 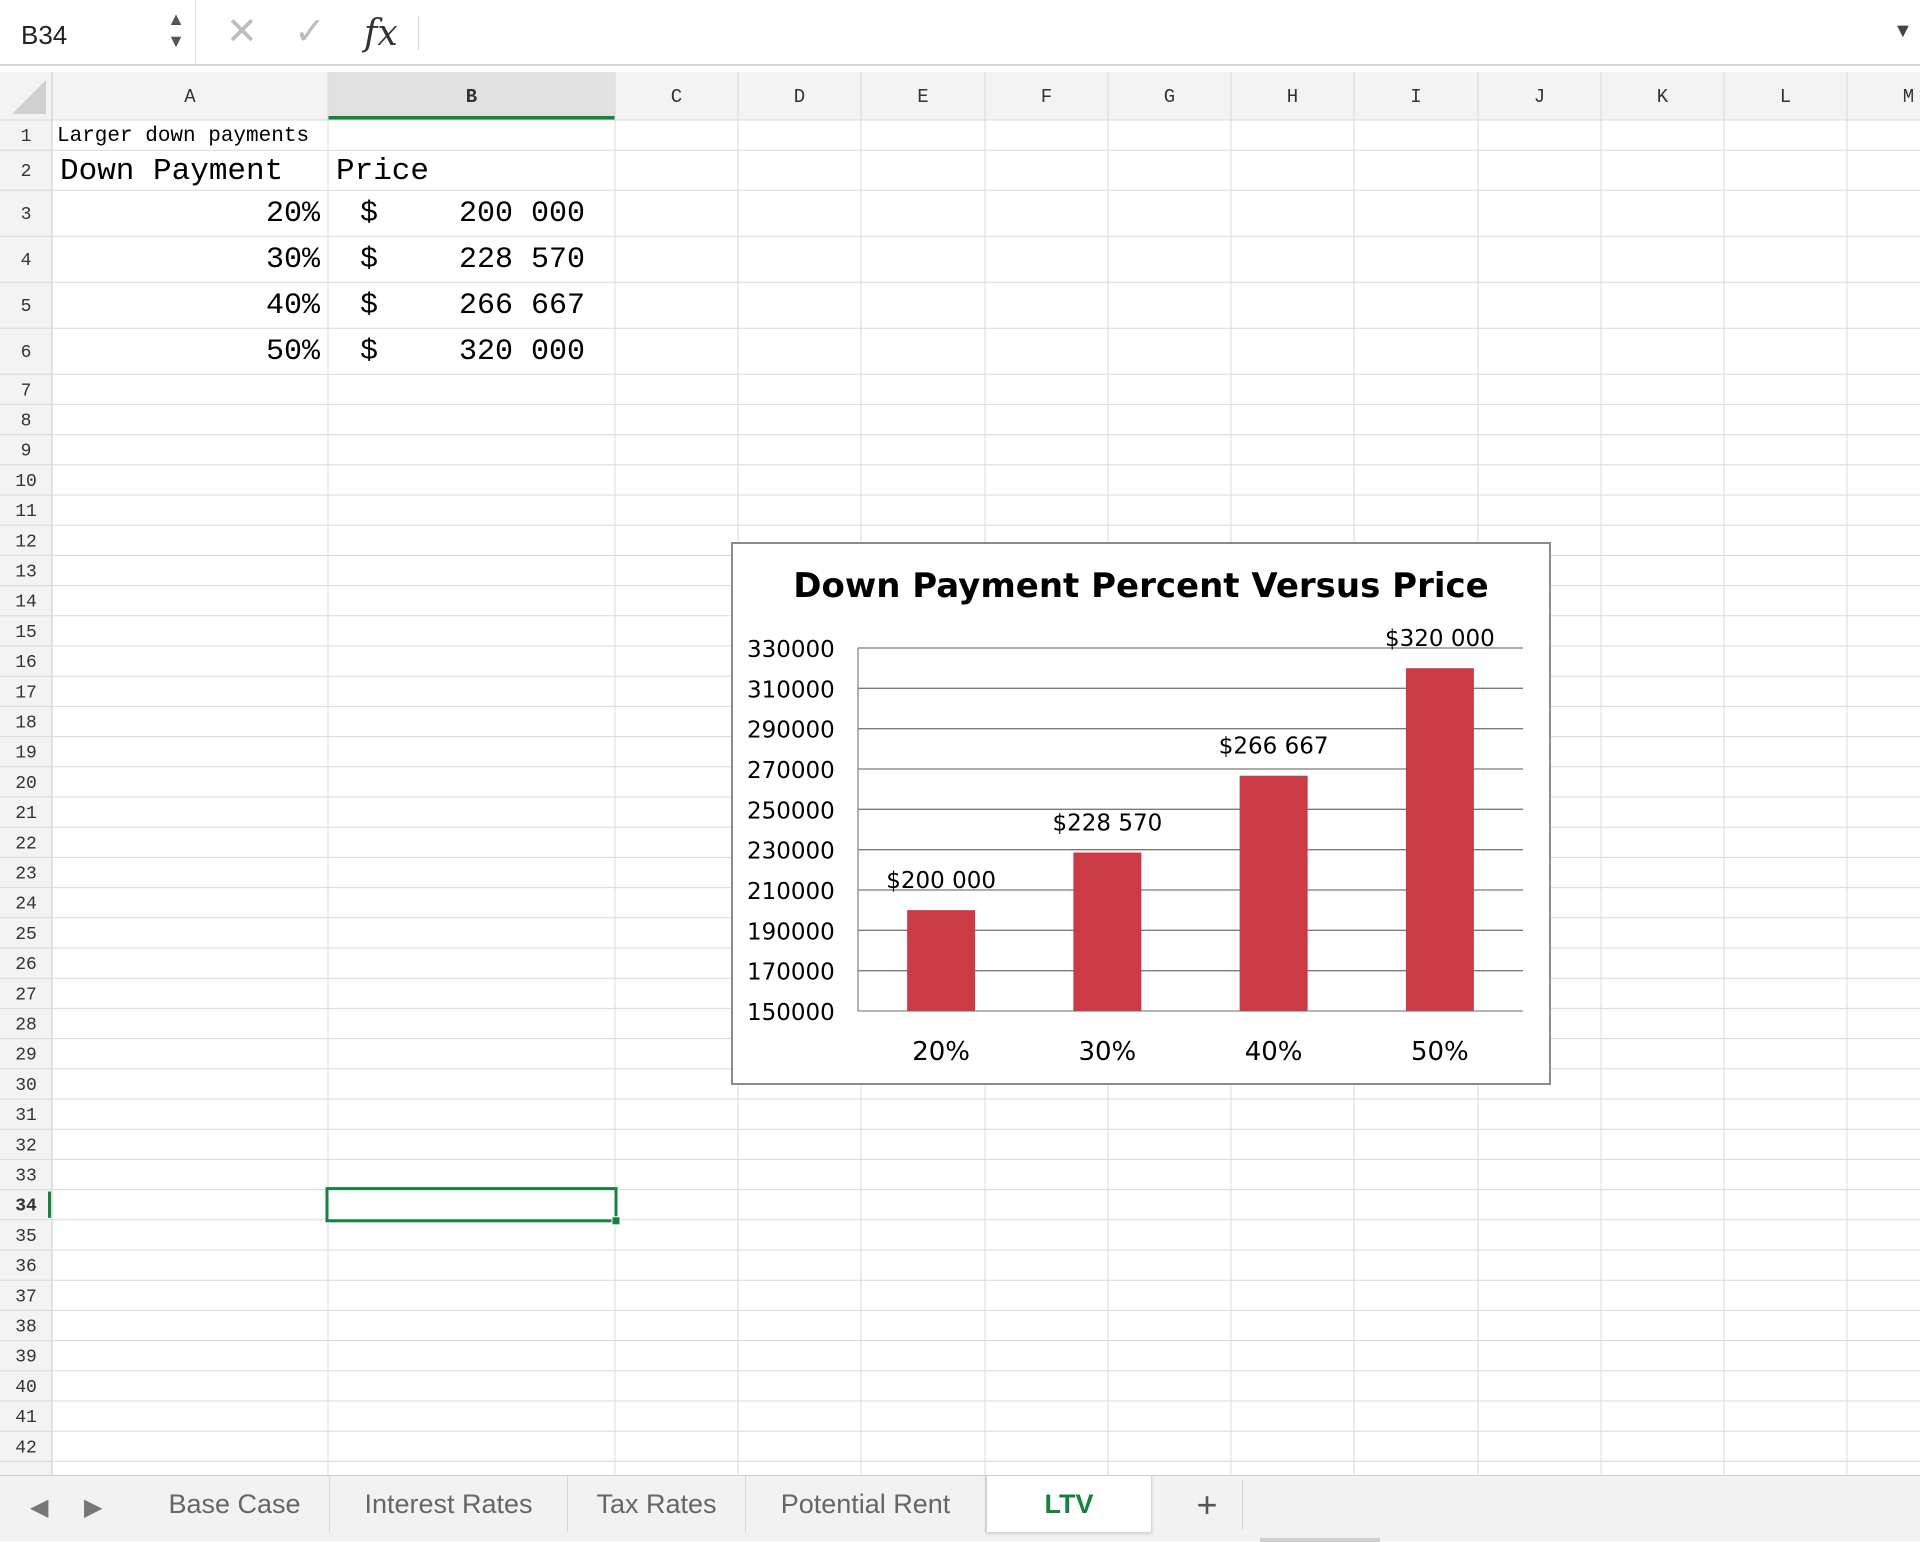 I want to click on y-tick-label: 270000, so click(x=791, y=771).